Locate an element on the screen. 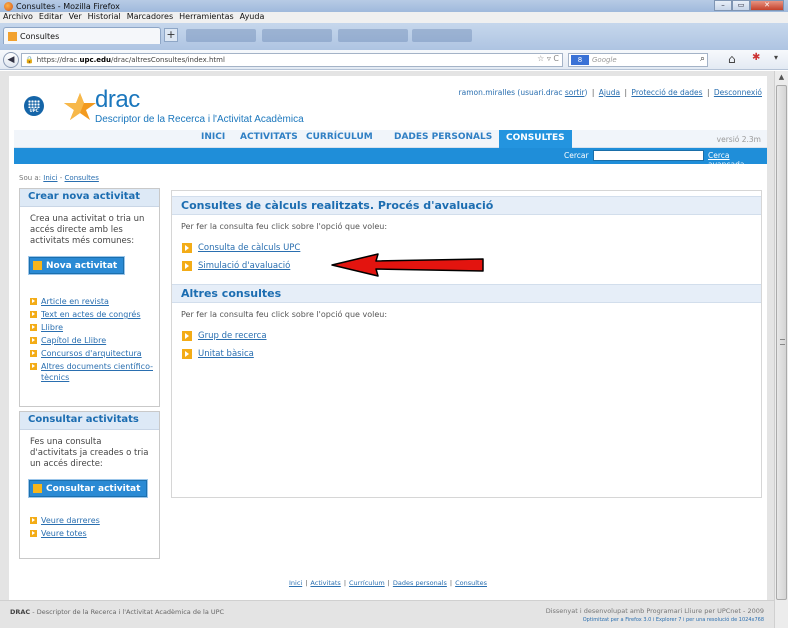 The height and width of the screenshot is (628, 788). consult-activity-button: Consultar activitat is located at coordinates (88, 488).